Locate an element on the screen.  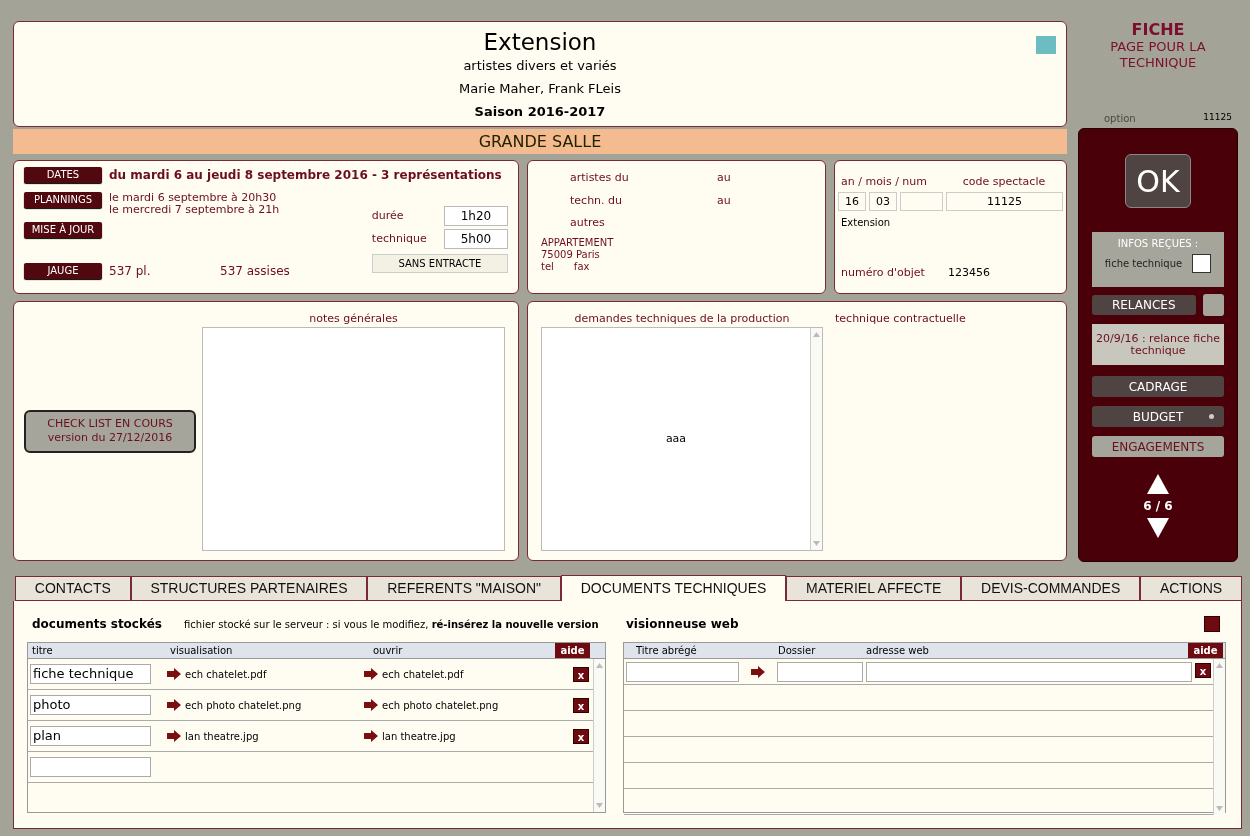
checklist-button: CHECK LIST EN COURS version du 27/12/2016 is located at coordinates (110, 431).